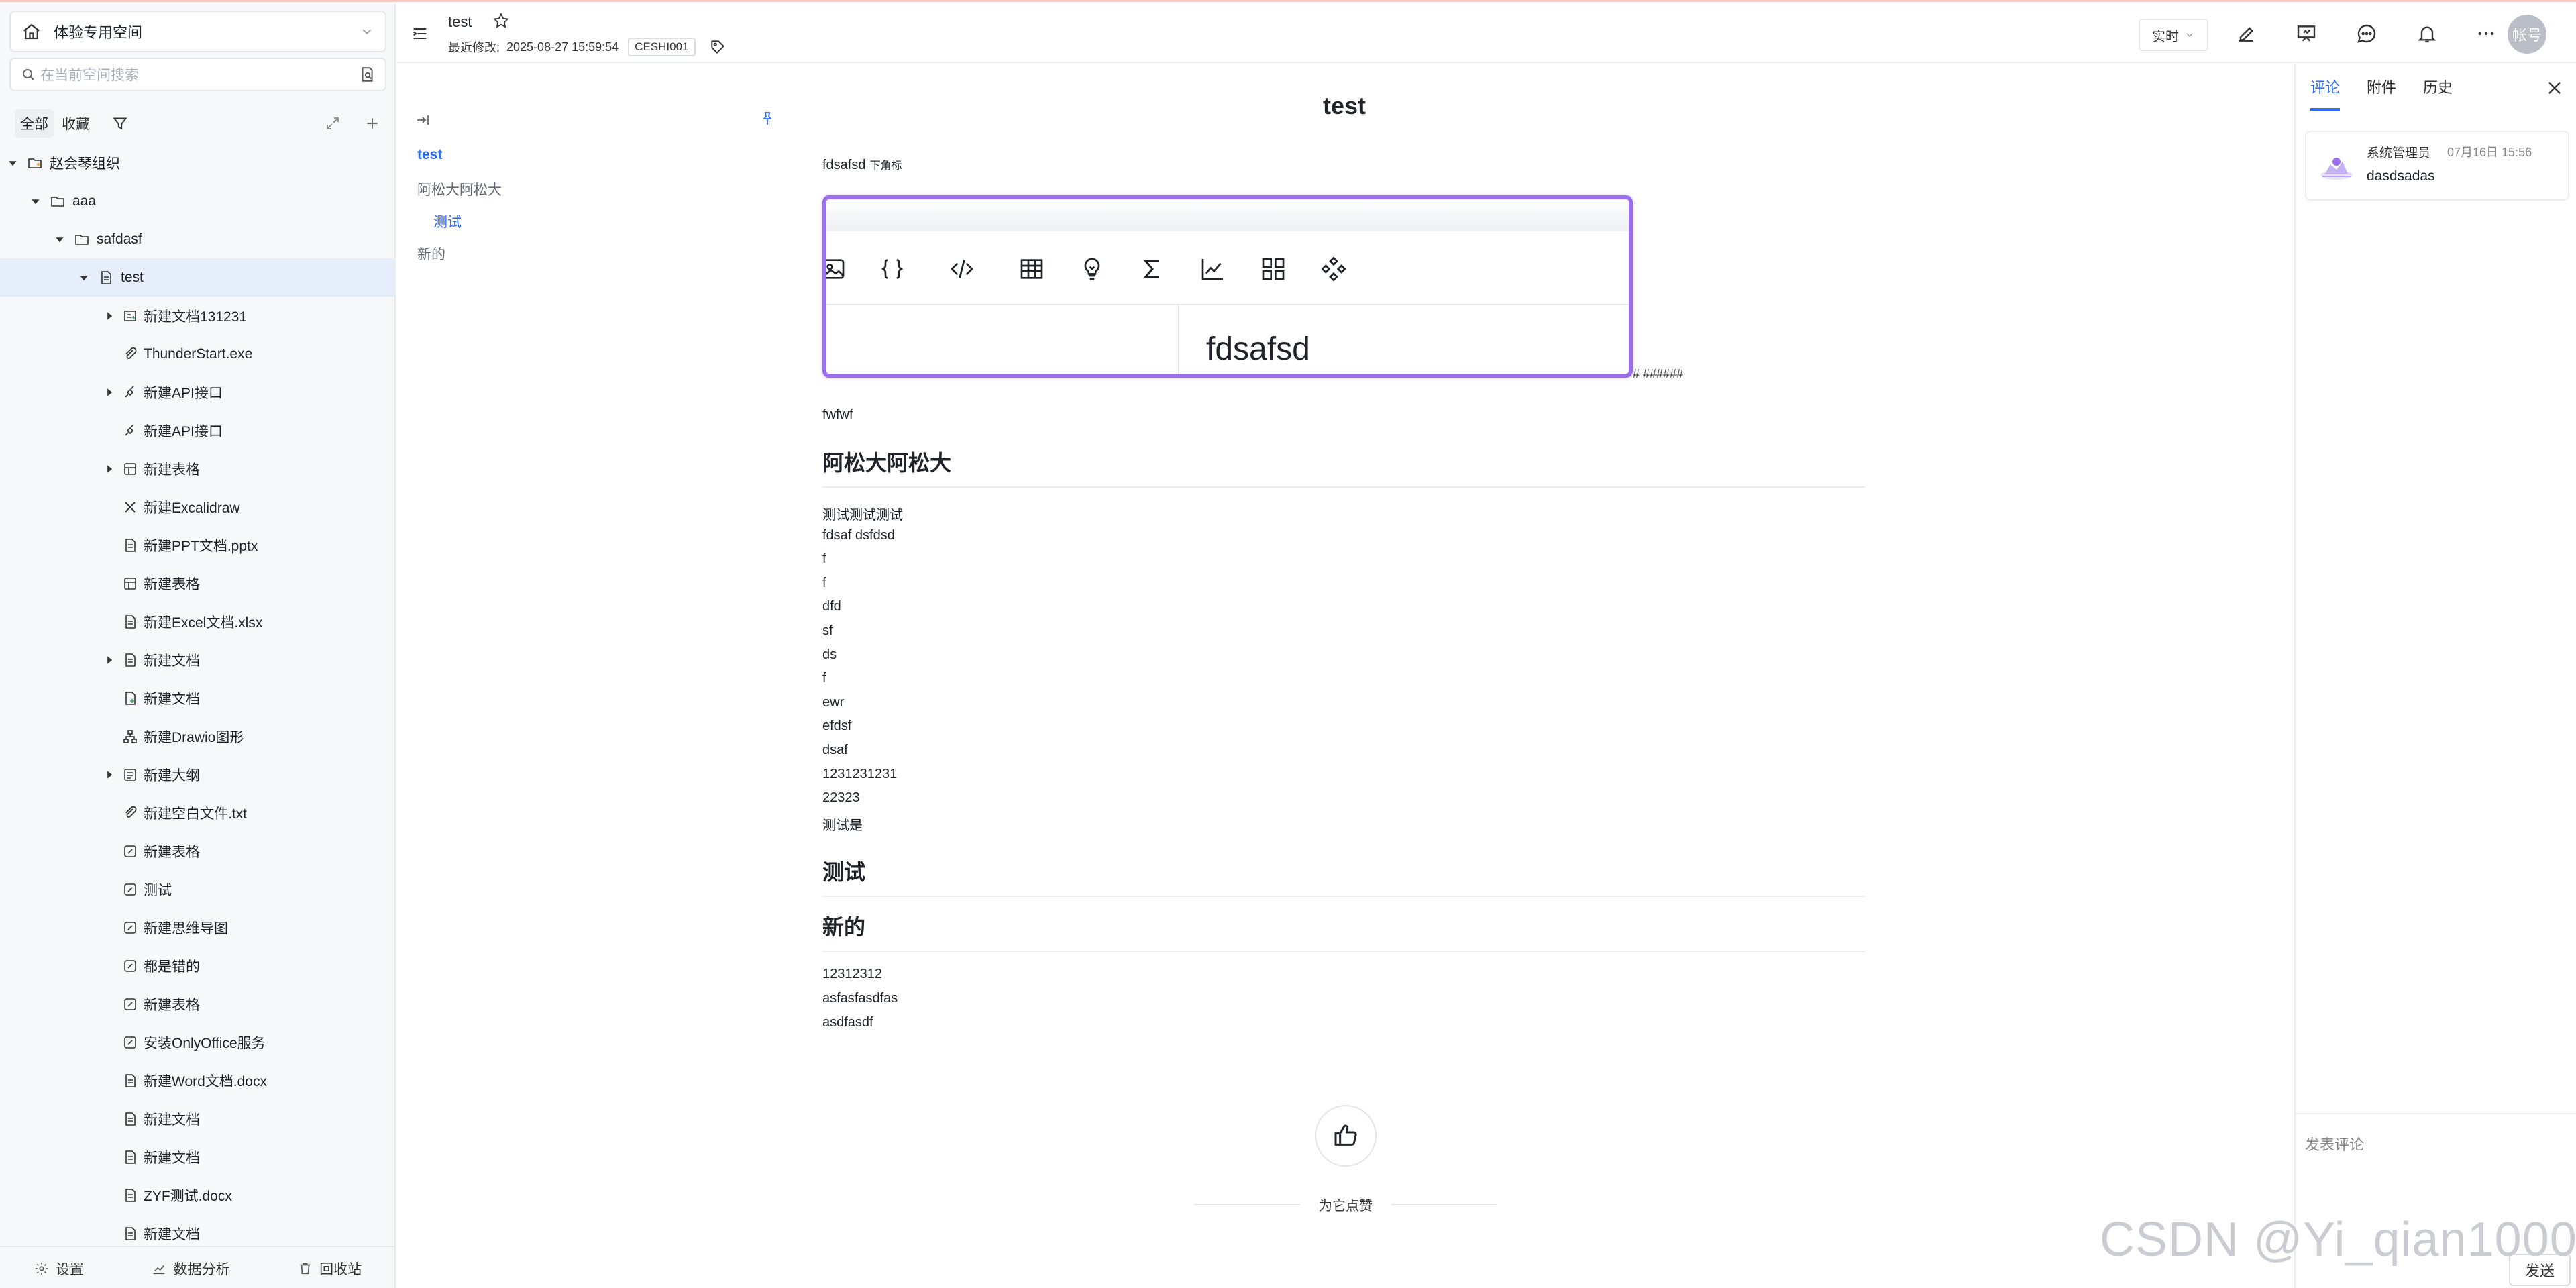 This screenshot has height=1288, width=2576. What do you see at coordinates (198, 239) in the screenshot?
I see `tree-node: safdasf` at bounding box center [198, 239].